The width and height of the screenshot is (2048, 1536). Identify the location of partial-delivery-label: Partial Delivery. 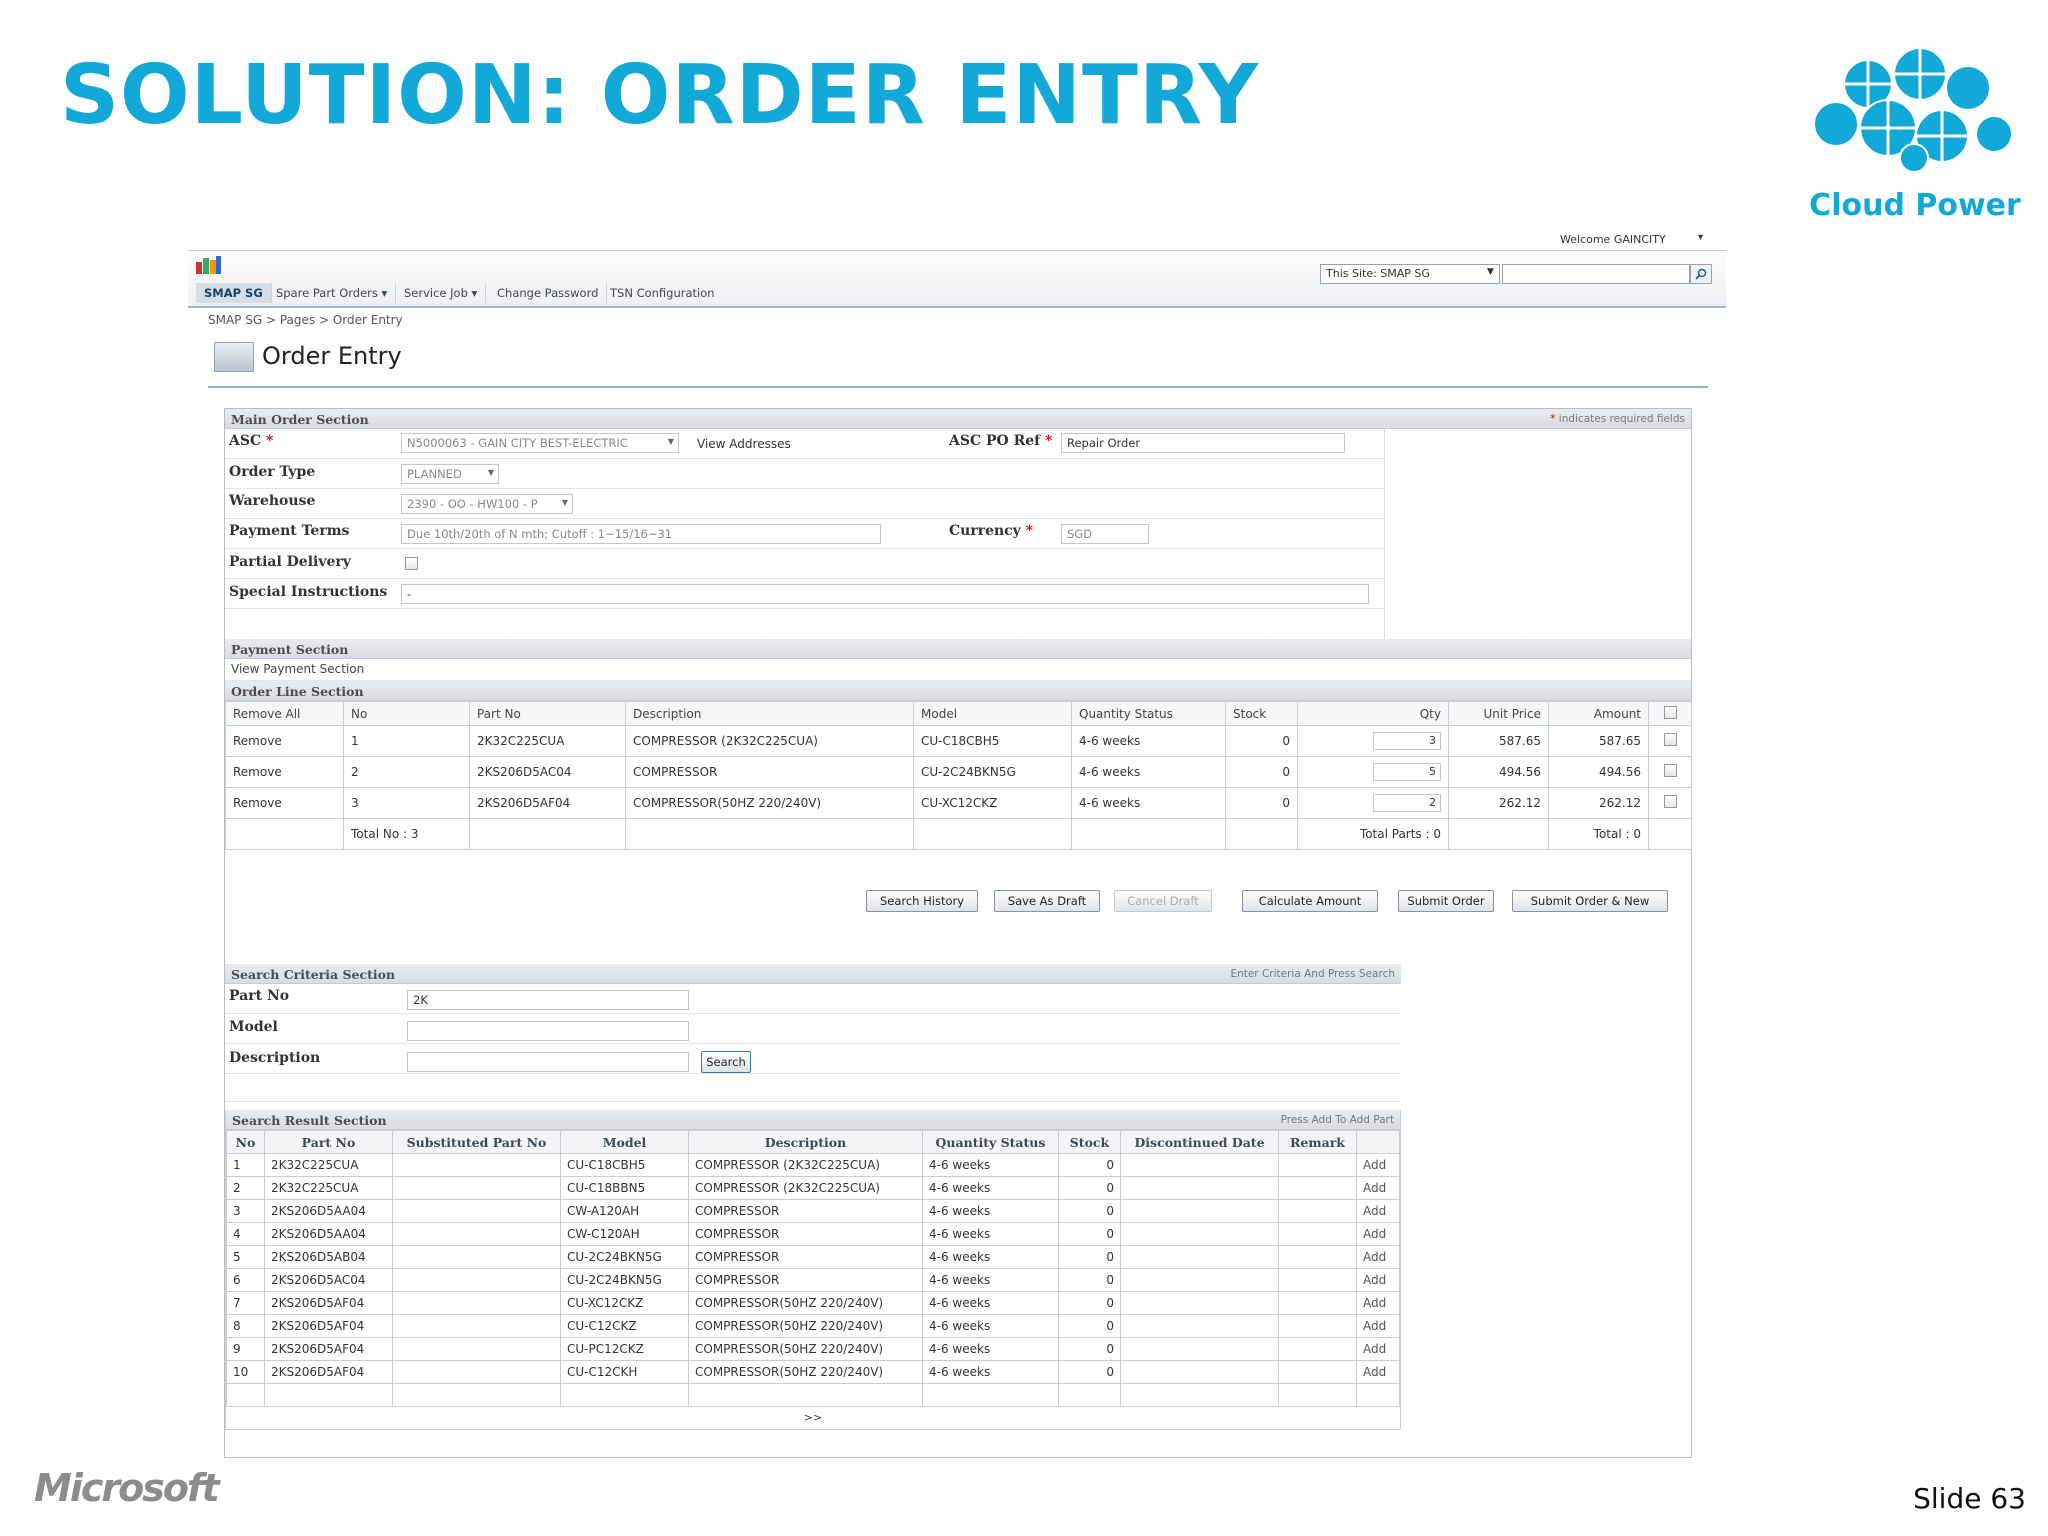
(290, 562).